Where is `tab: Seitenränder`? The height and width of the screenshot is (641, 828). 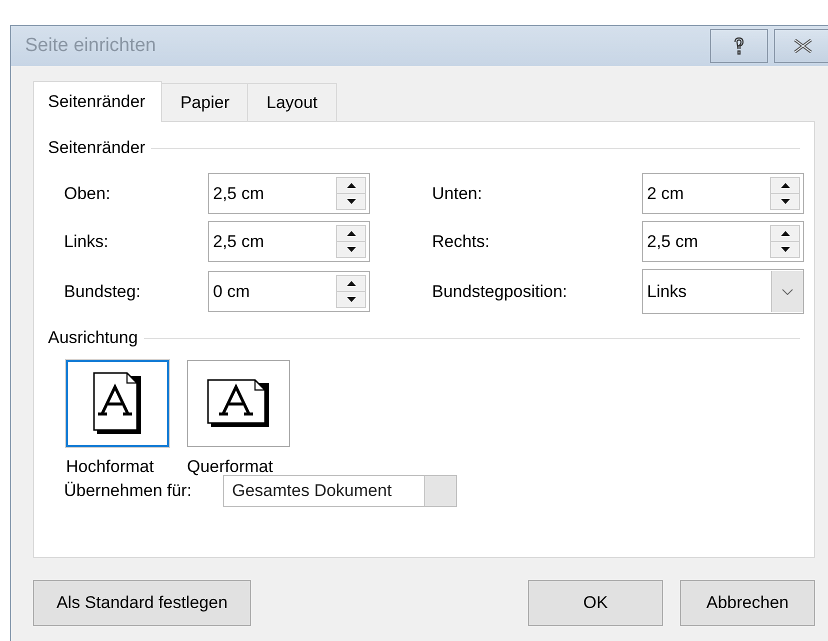
tab: Seitenränder is located at coordinates (97, 101).